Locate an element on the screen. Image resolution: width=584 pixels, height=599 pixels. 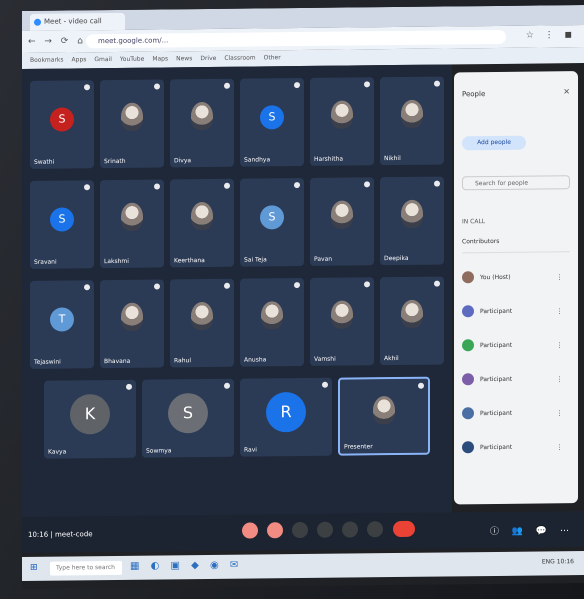
browser-tab: Meet - video call is located at coordinates (77, 21).